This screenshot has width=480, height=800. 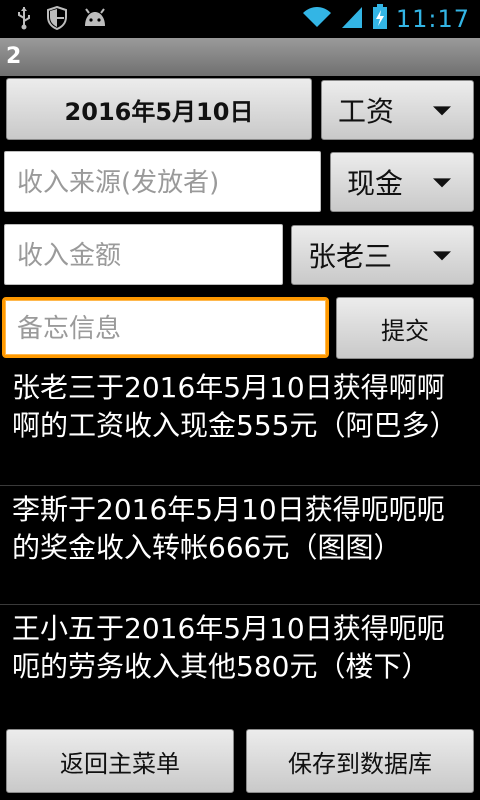 What do you see at coordinates (120, 763) in the screenshot?
I see `back-button-label: 返回主菜单` at bounding box center [120, 763].